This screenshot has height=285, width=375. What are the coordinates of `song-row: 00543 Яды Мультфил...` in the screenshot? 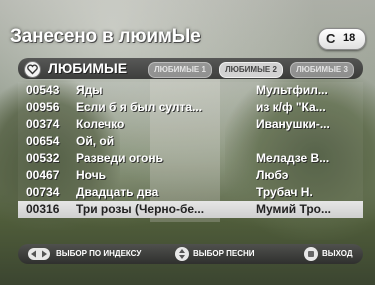 It's located at (190, 90).